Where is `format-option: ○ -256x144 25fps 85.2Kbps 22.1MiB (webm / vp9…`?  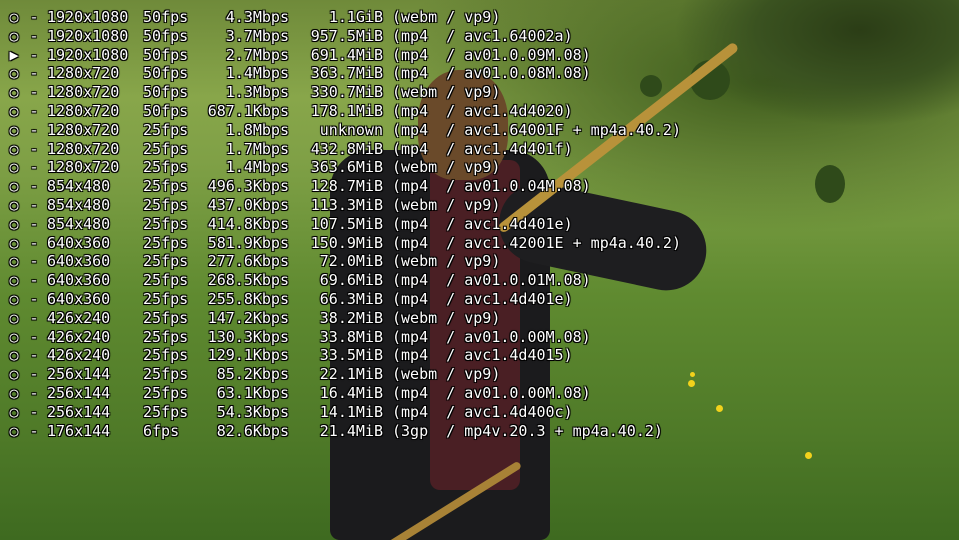
format-option: ○ -256x144 25fps 85.2Kbps 22.1MiB (webm / vp9… is located at coordinates (344, 374).